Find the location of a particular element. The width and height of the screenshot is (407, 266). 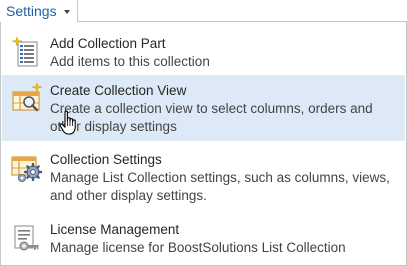

hand-pointer-cursor-icon is located at coordinates (69, 123).